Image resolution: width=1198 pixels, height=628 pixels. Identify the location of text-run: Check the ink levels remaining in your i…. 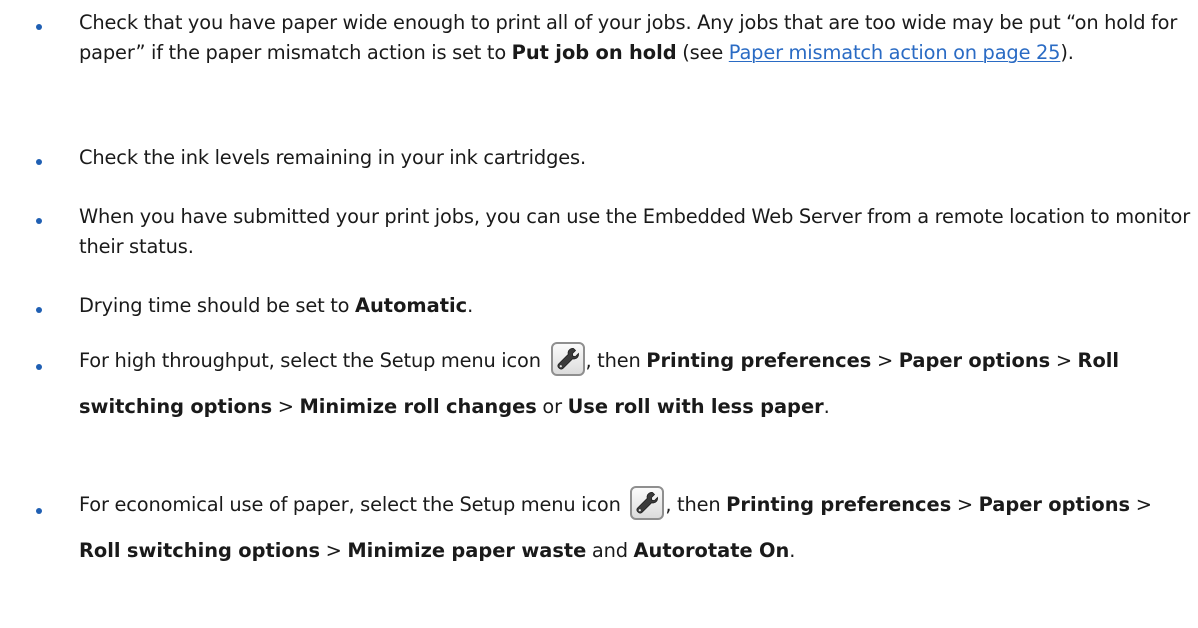
(332, 157).